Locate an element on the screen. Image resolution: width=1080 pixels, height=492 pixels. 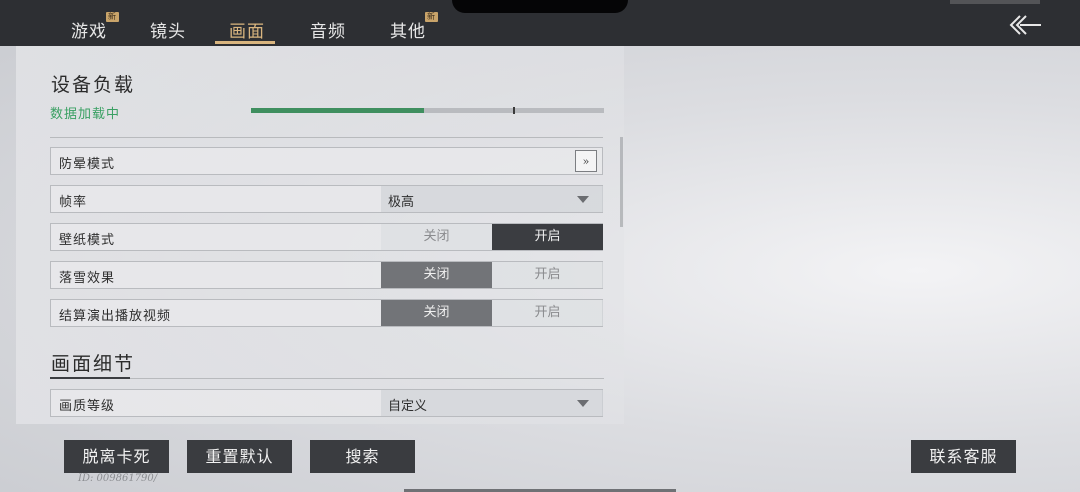
setting-label: 壁纸模式 is located at coordinates (87, 240).